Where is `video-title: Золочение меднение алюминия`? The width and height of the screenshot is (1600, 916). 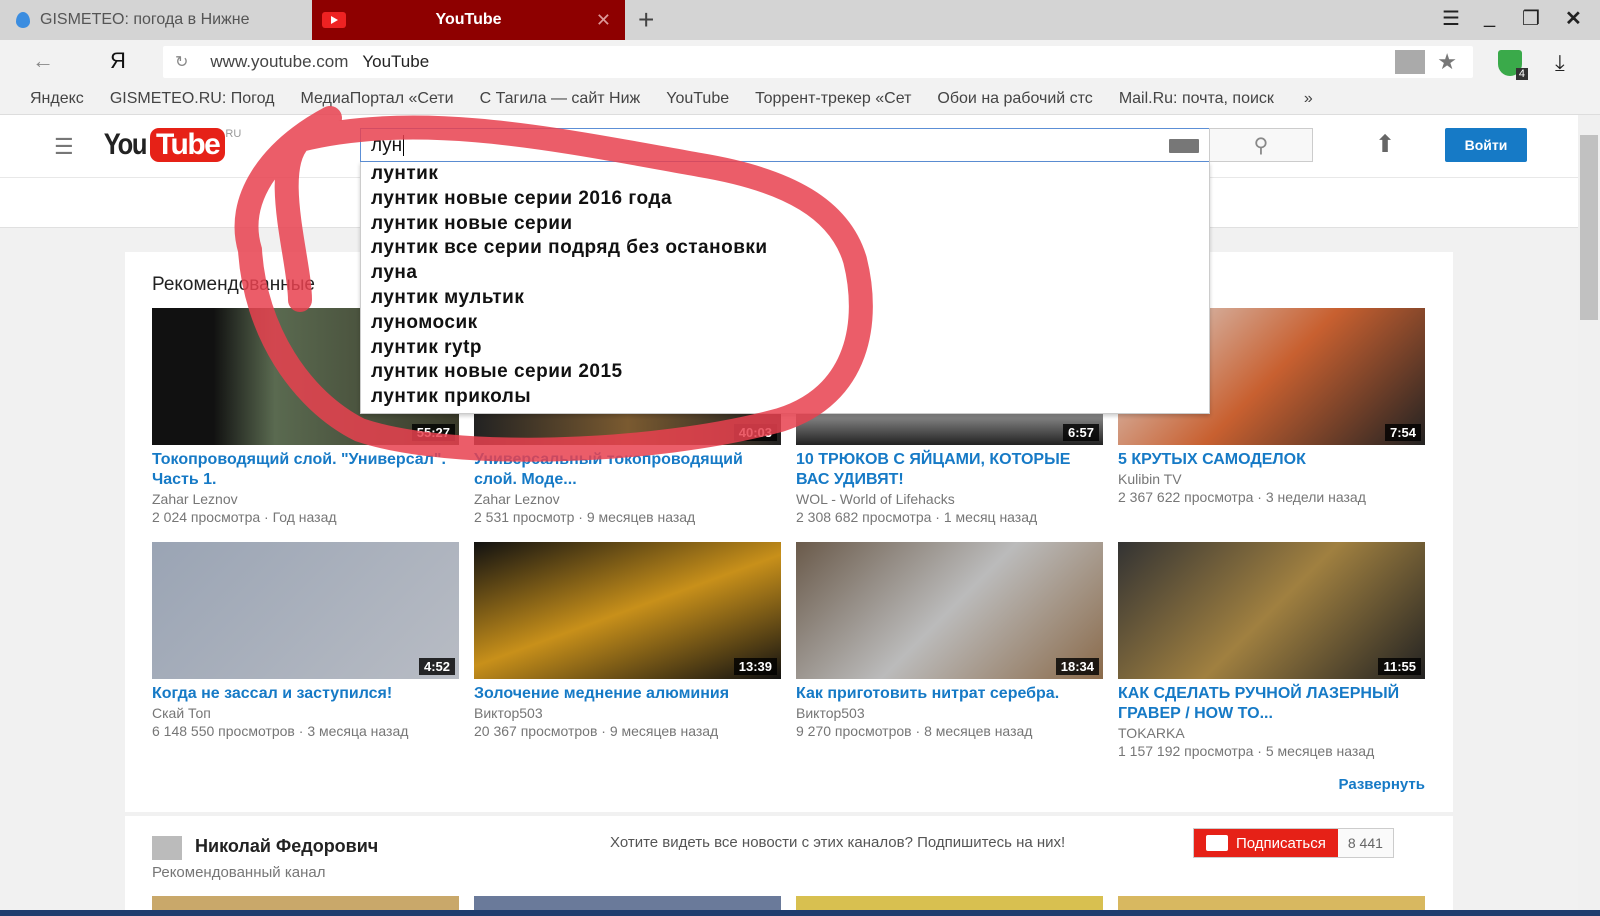
video-title: Золочение меднение алюминия is located at coordinates (629, 694).